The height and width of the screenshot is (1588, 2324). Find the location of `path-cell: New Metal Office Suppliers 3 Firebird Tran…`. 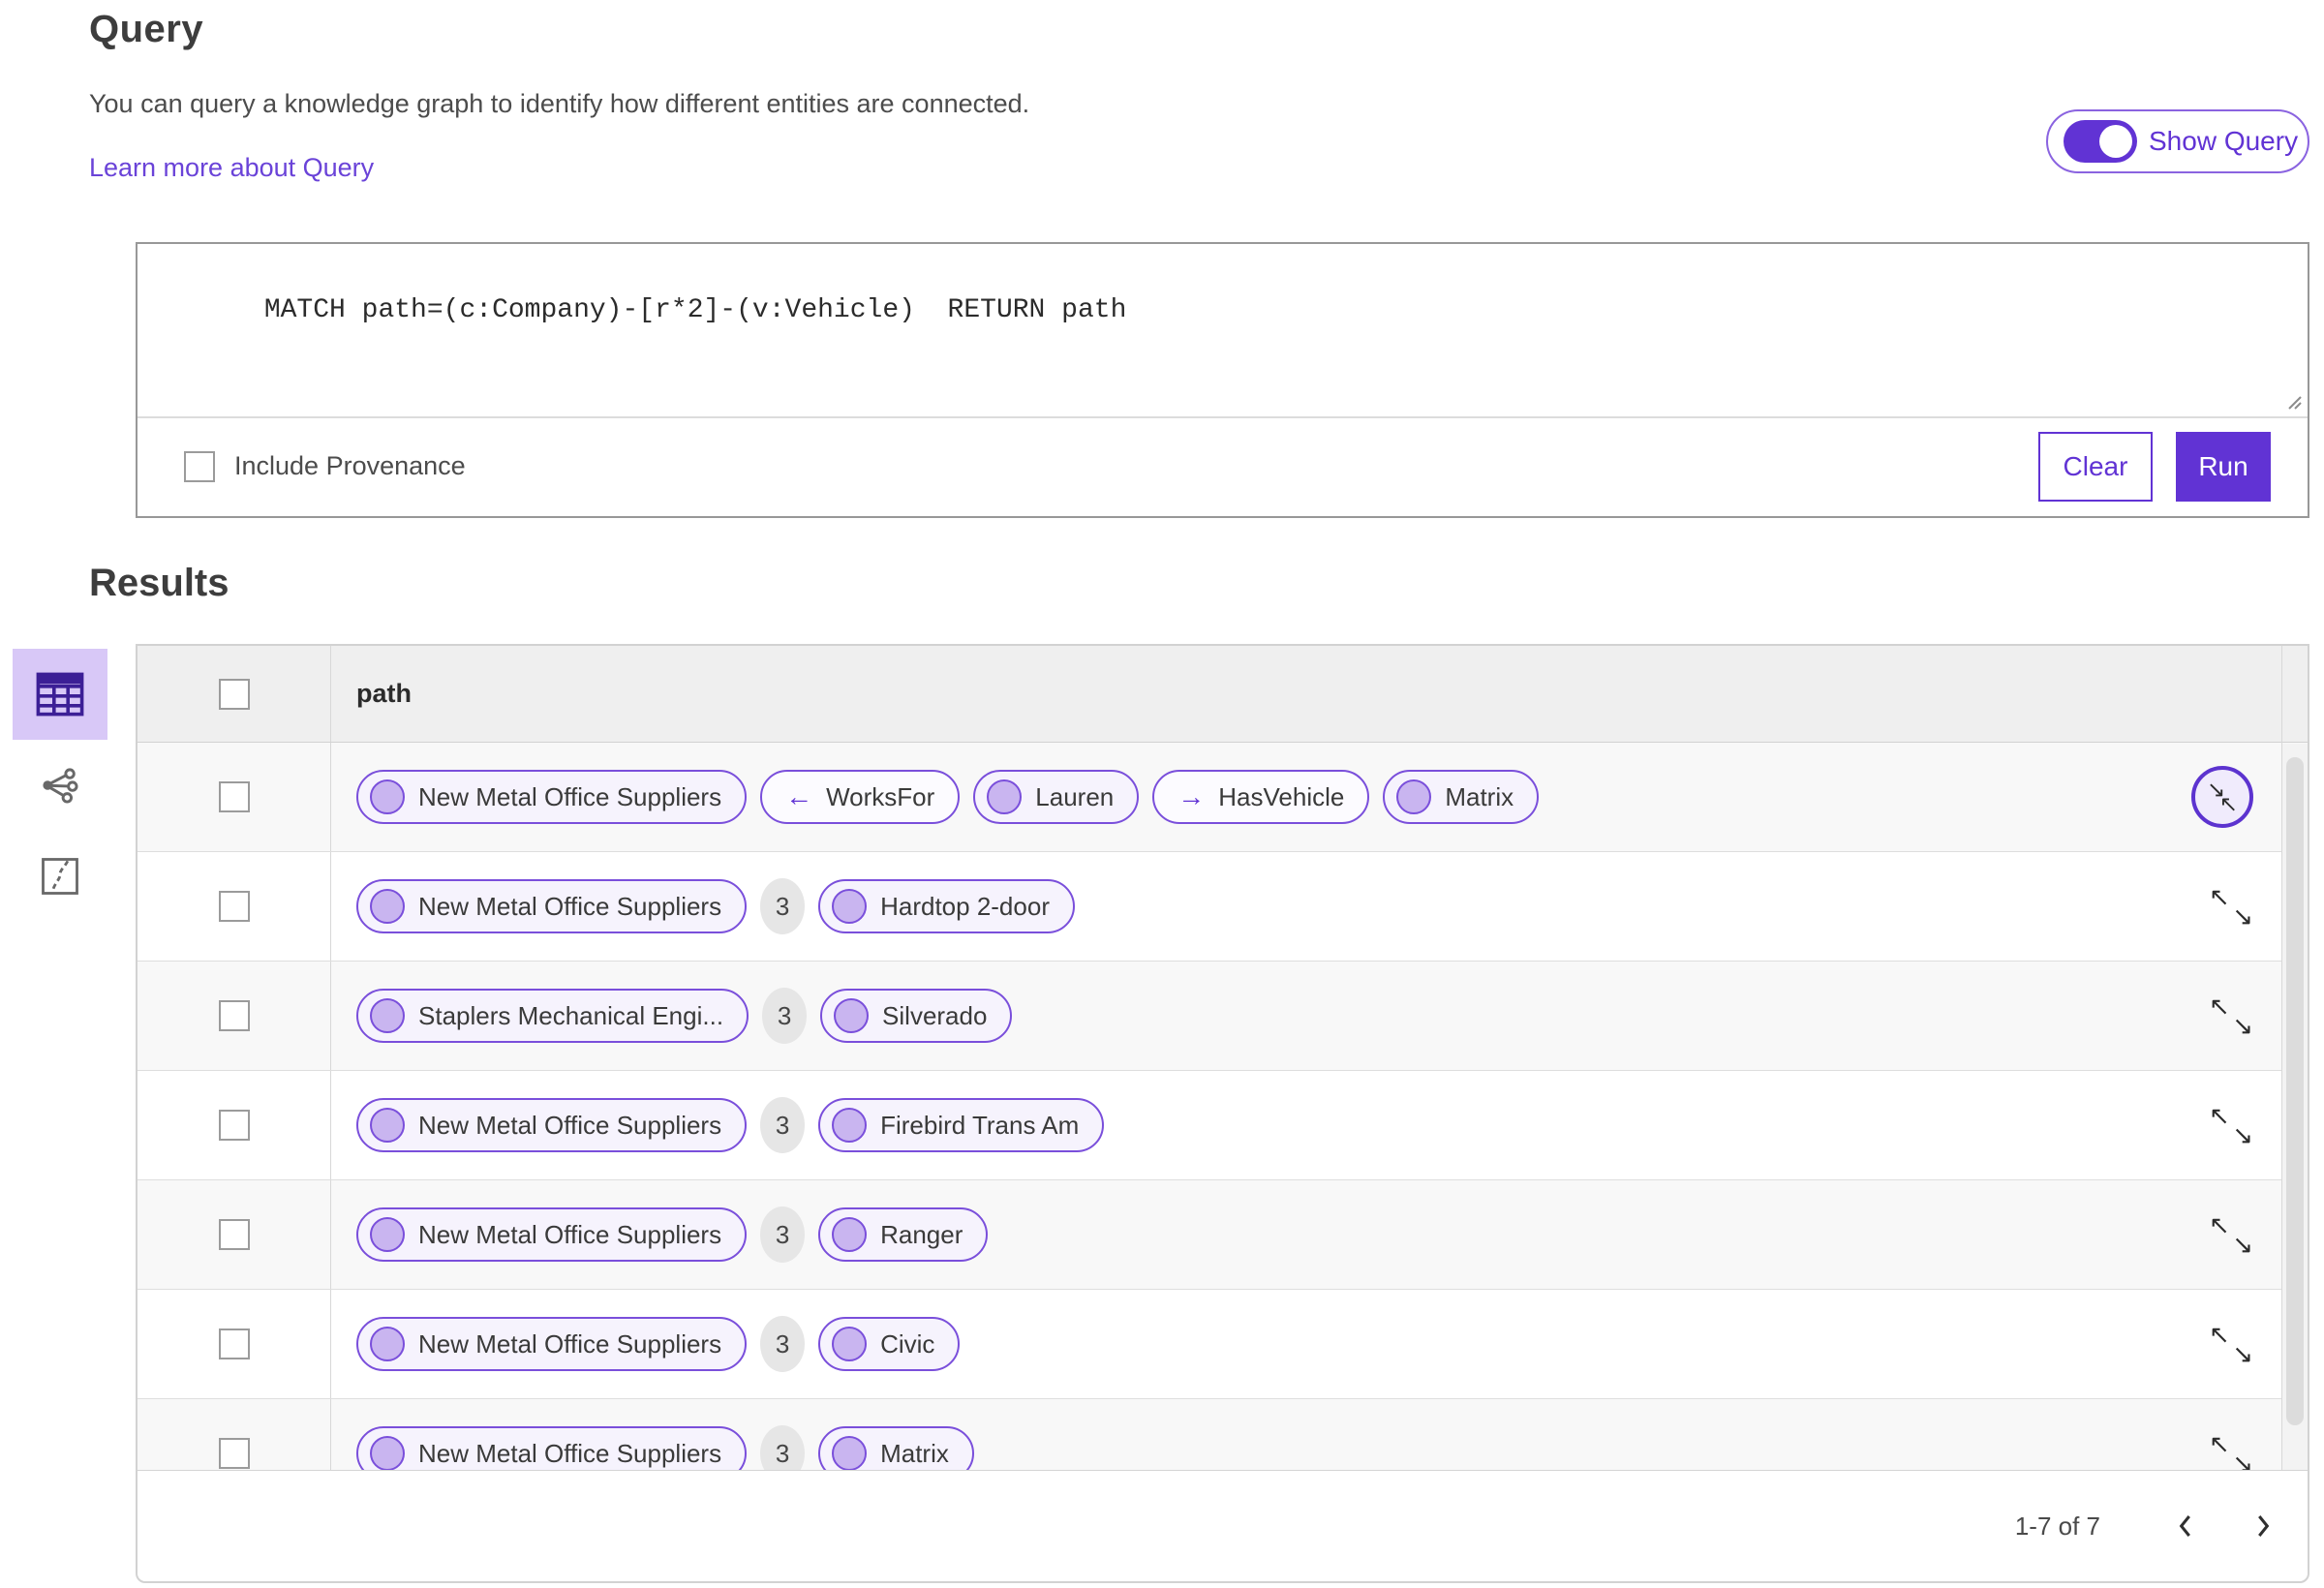

path-cell: New Metal Office Suppliers 3 Firebird Tran… is located at coordinates (1320, 1125).